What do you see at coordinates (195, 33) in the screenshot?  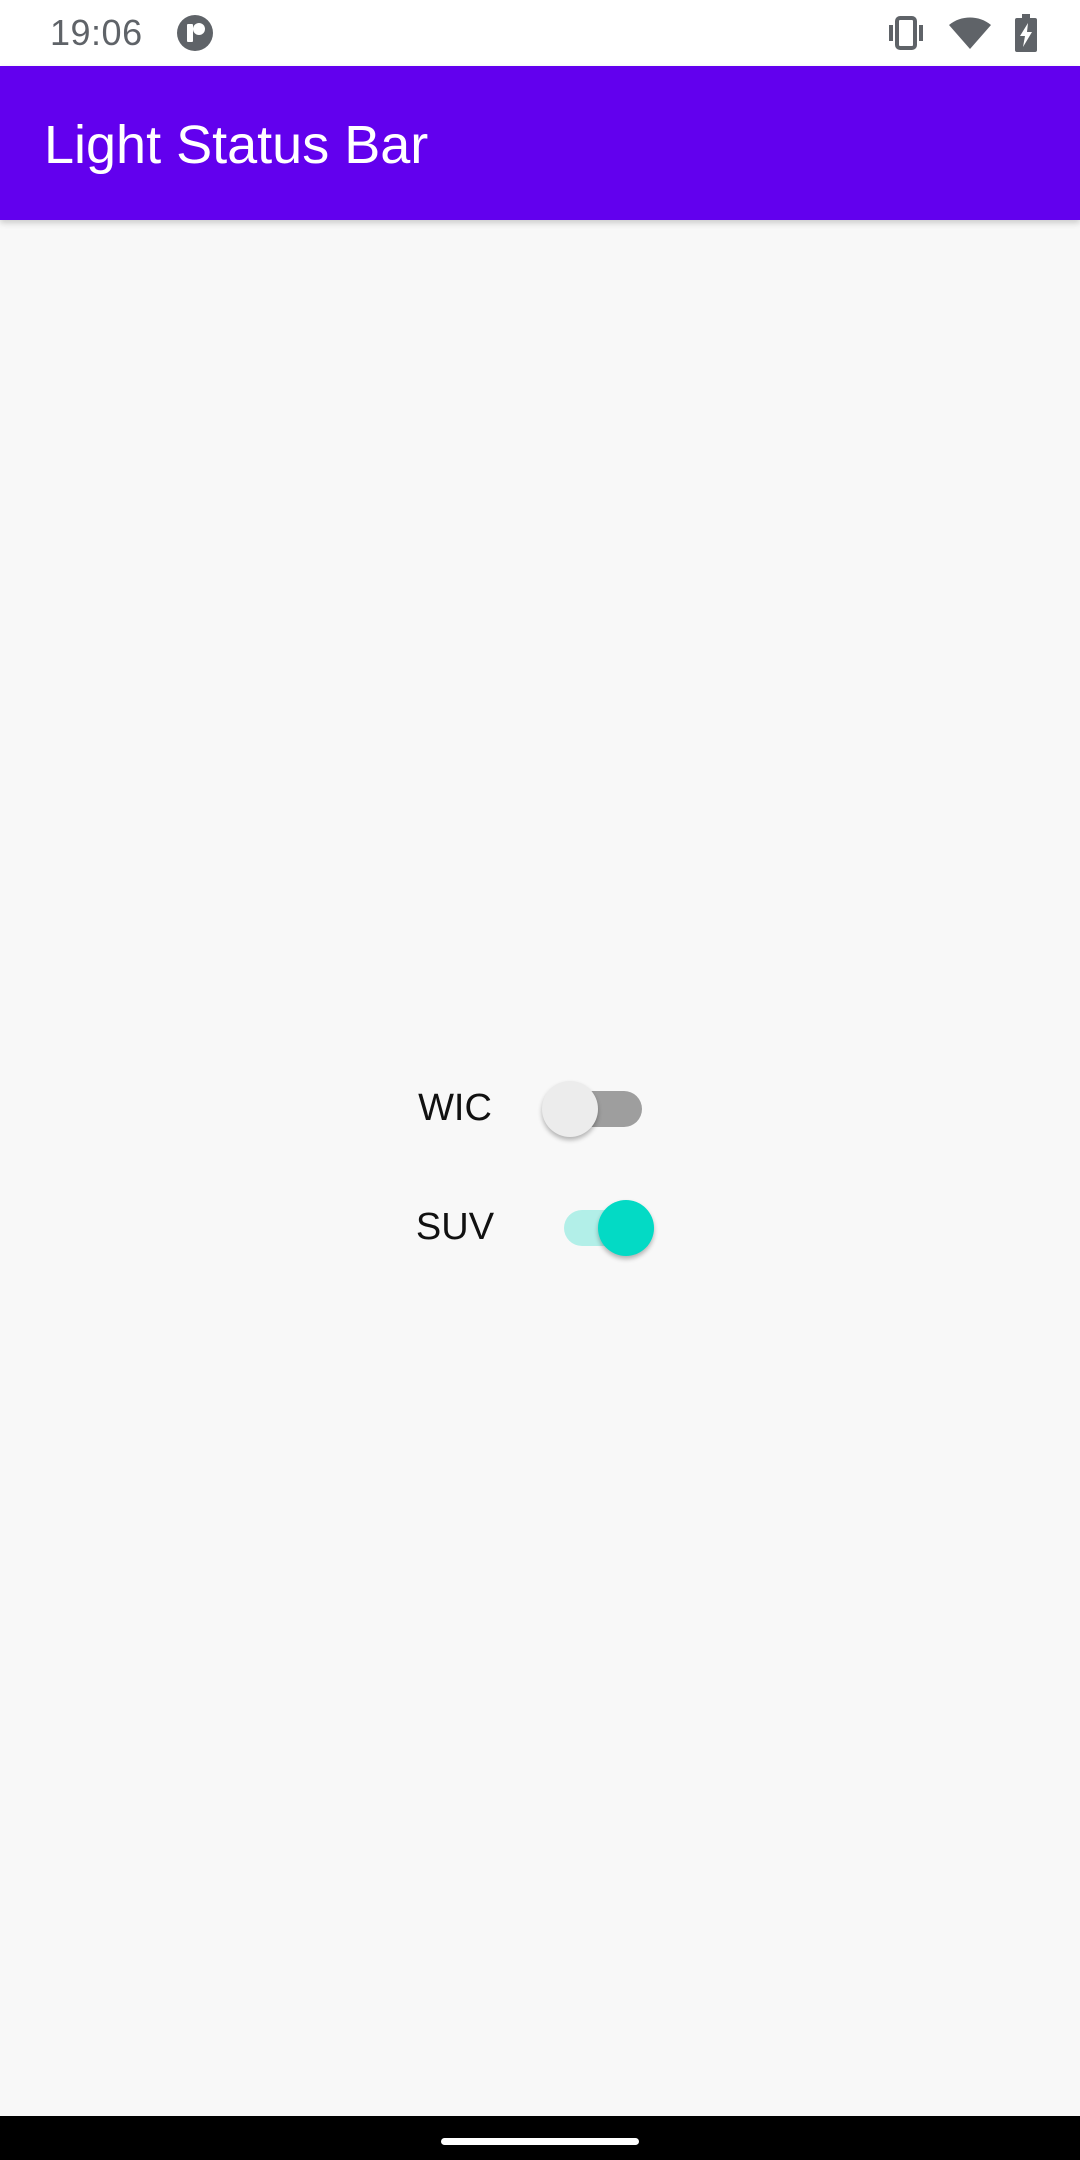 I see `app-notification-icon` at bounding box center [195, 33].